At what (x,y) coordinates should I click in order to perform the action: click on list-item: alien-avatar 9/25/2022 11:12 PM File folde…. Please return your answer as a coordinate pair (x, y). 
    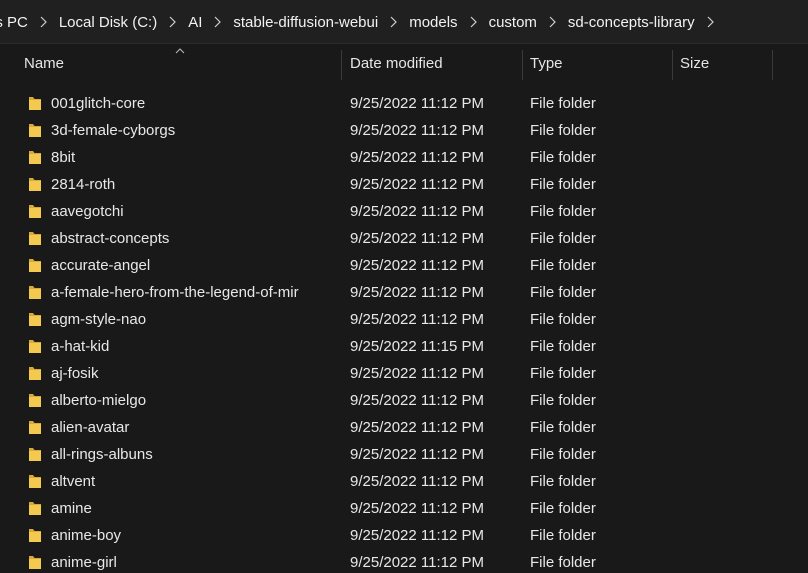
    Looking at the image, I should click on (404, 427).